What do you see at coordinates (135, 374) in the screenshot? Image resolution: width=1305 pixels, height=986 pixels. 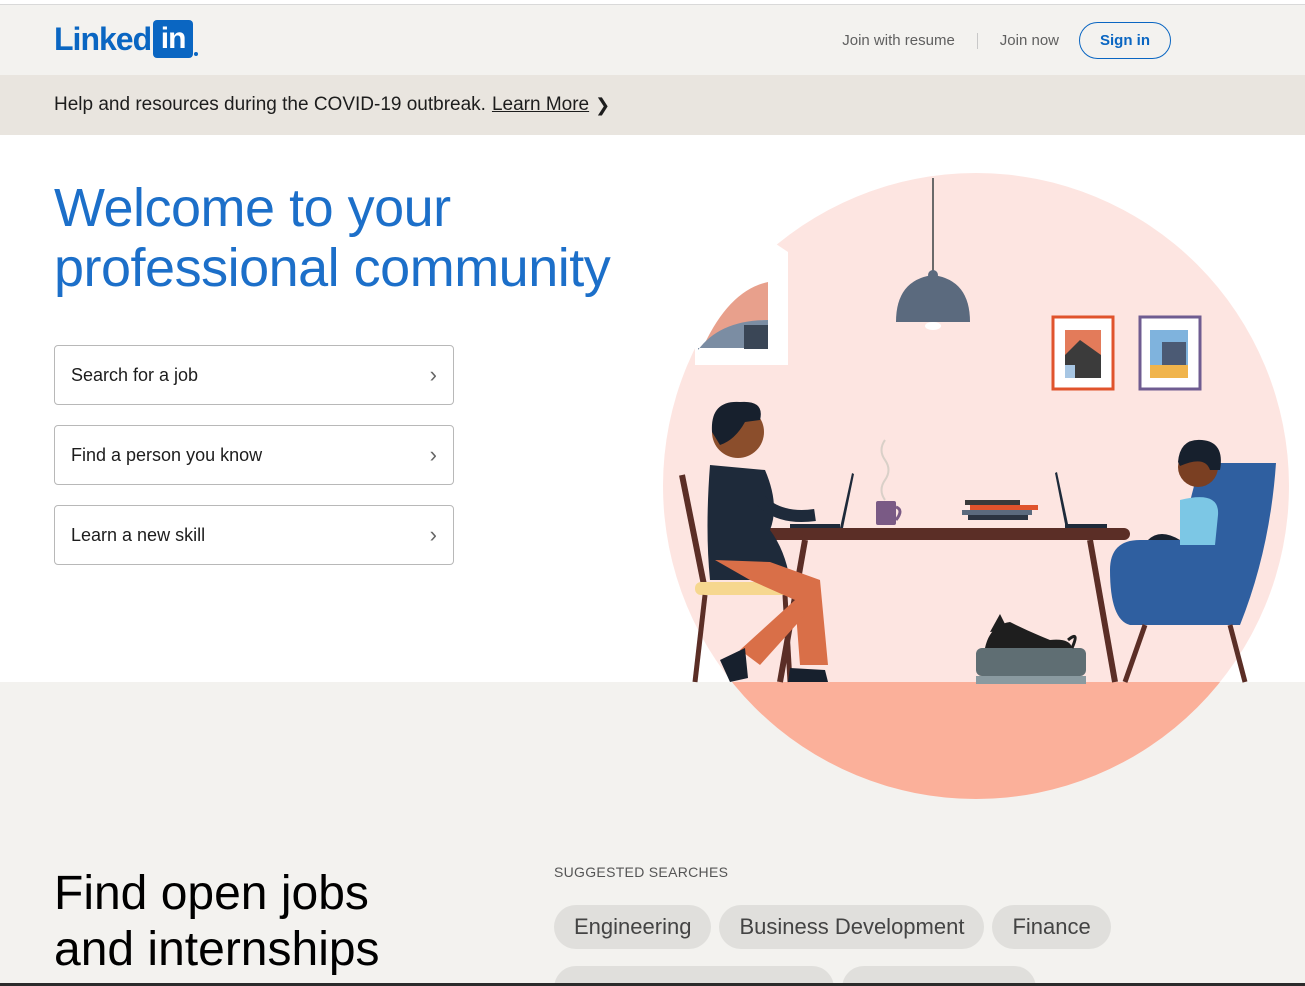 I see `option-label: Search for a job` at bounding box center [135, 374].